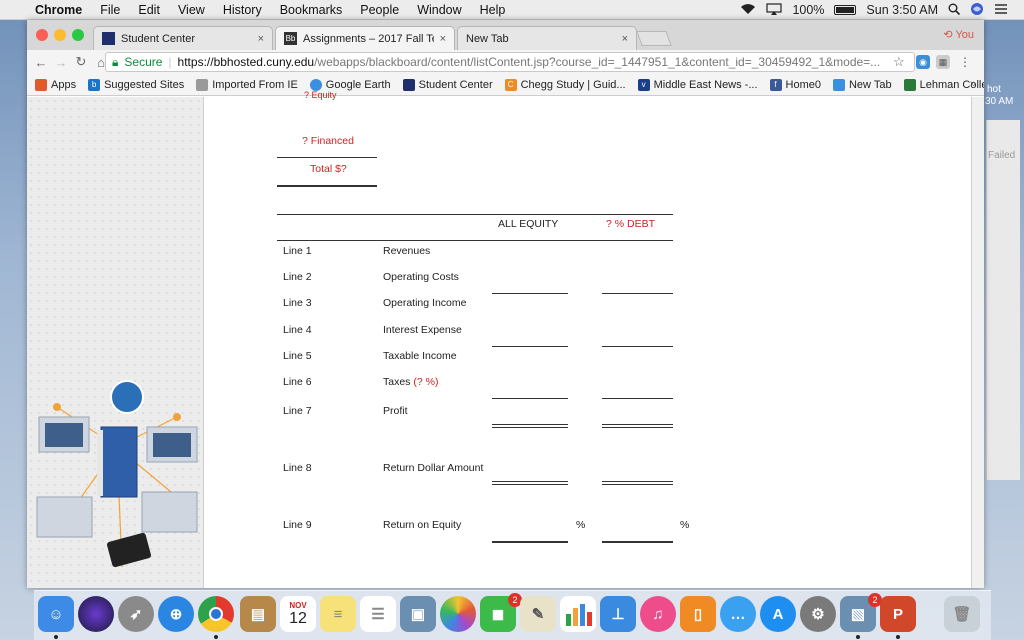 The height and width of the screenshot is (640, 1024). Describe the element at coordinates (41, 62) in the screenshot. I see `back-arrow-icon: ←` at that location.